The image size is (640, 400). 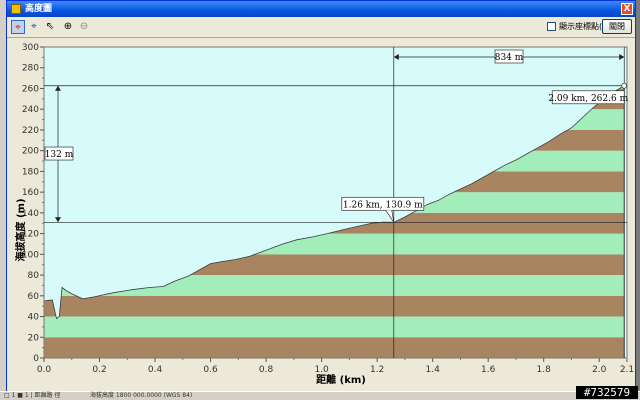 What do you see at coordinates (34, 276) in the screenshot?
I see `y-tick-label: 80` at bounding box center [34, 276].